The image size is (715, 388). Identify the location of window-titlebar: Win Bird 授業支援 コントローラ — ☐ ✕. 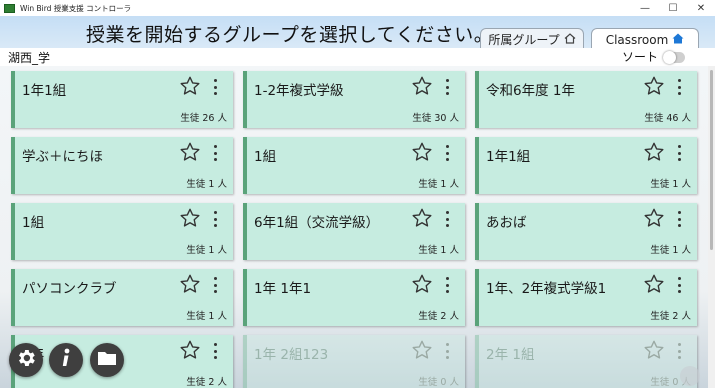
(357, 8).